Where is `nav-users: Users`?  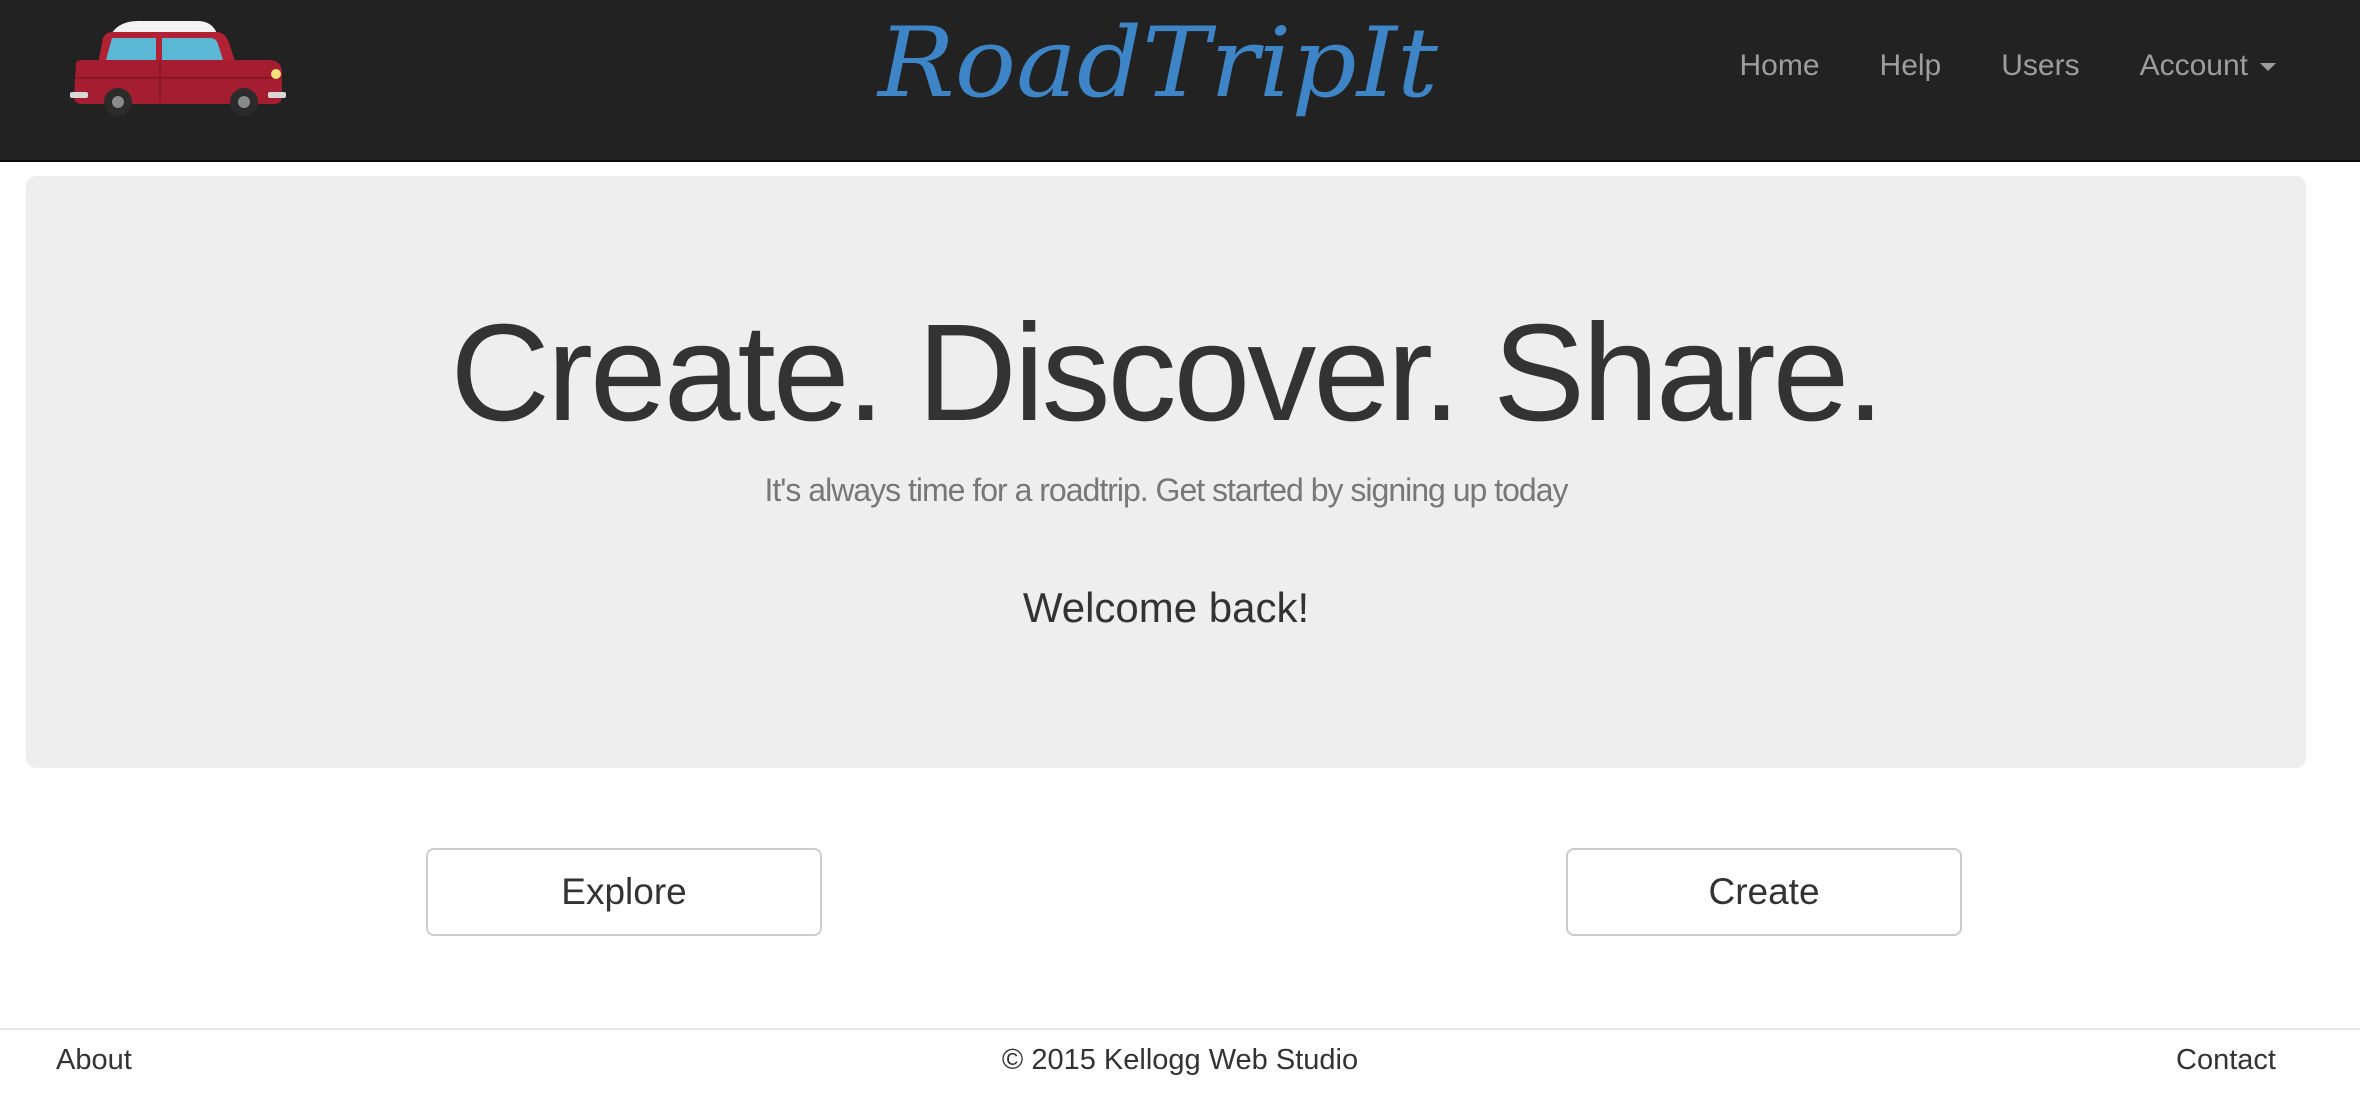
nav-users: Users is located at coordinates (2040, 66).